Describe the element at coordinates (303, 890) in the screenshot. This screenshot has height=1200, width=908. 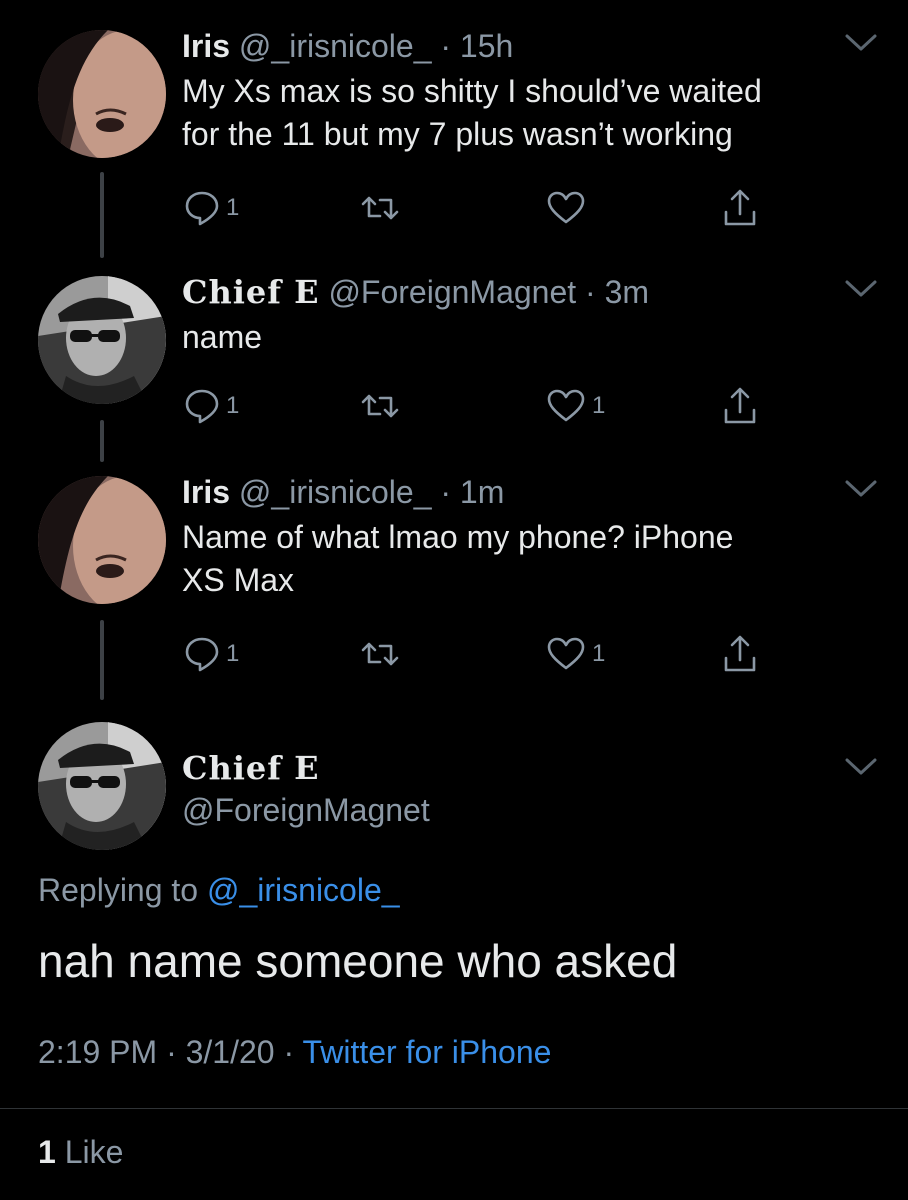
I see `replying-handle-link: @_irisnicole_` at that location.